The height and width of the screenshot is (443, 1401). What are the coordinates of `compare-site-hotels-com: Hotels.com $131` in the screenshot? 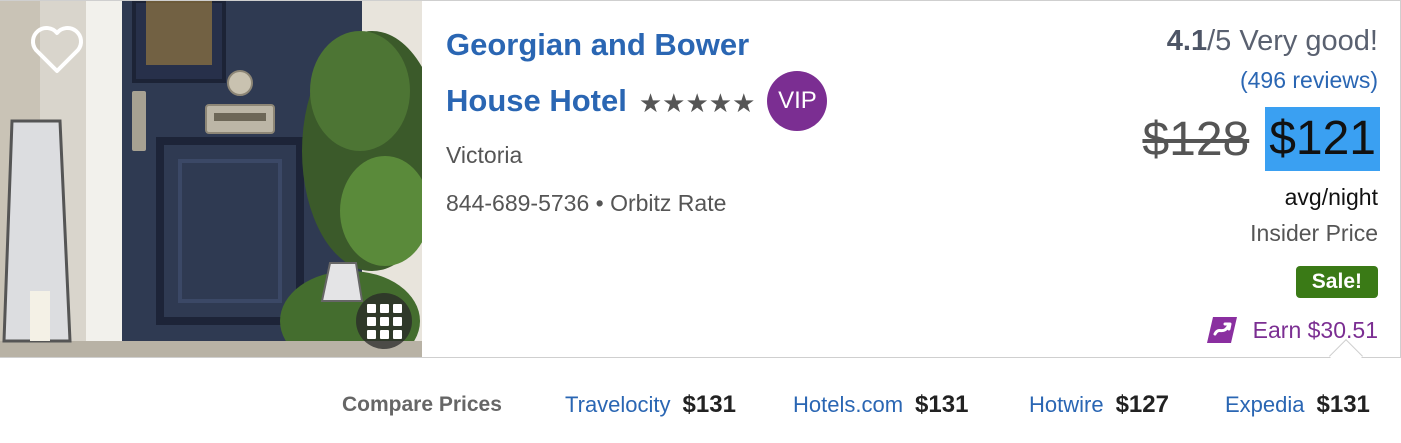 It's located at (880, 405).